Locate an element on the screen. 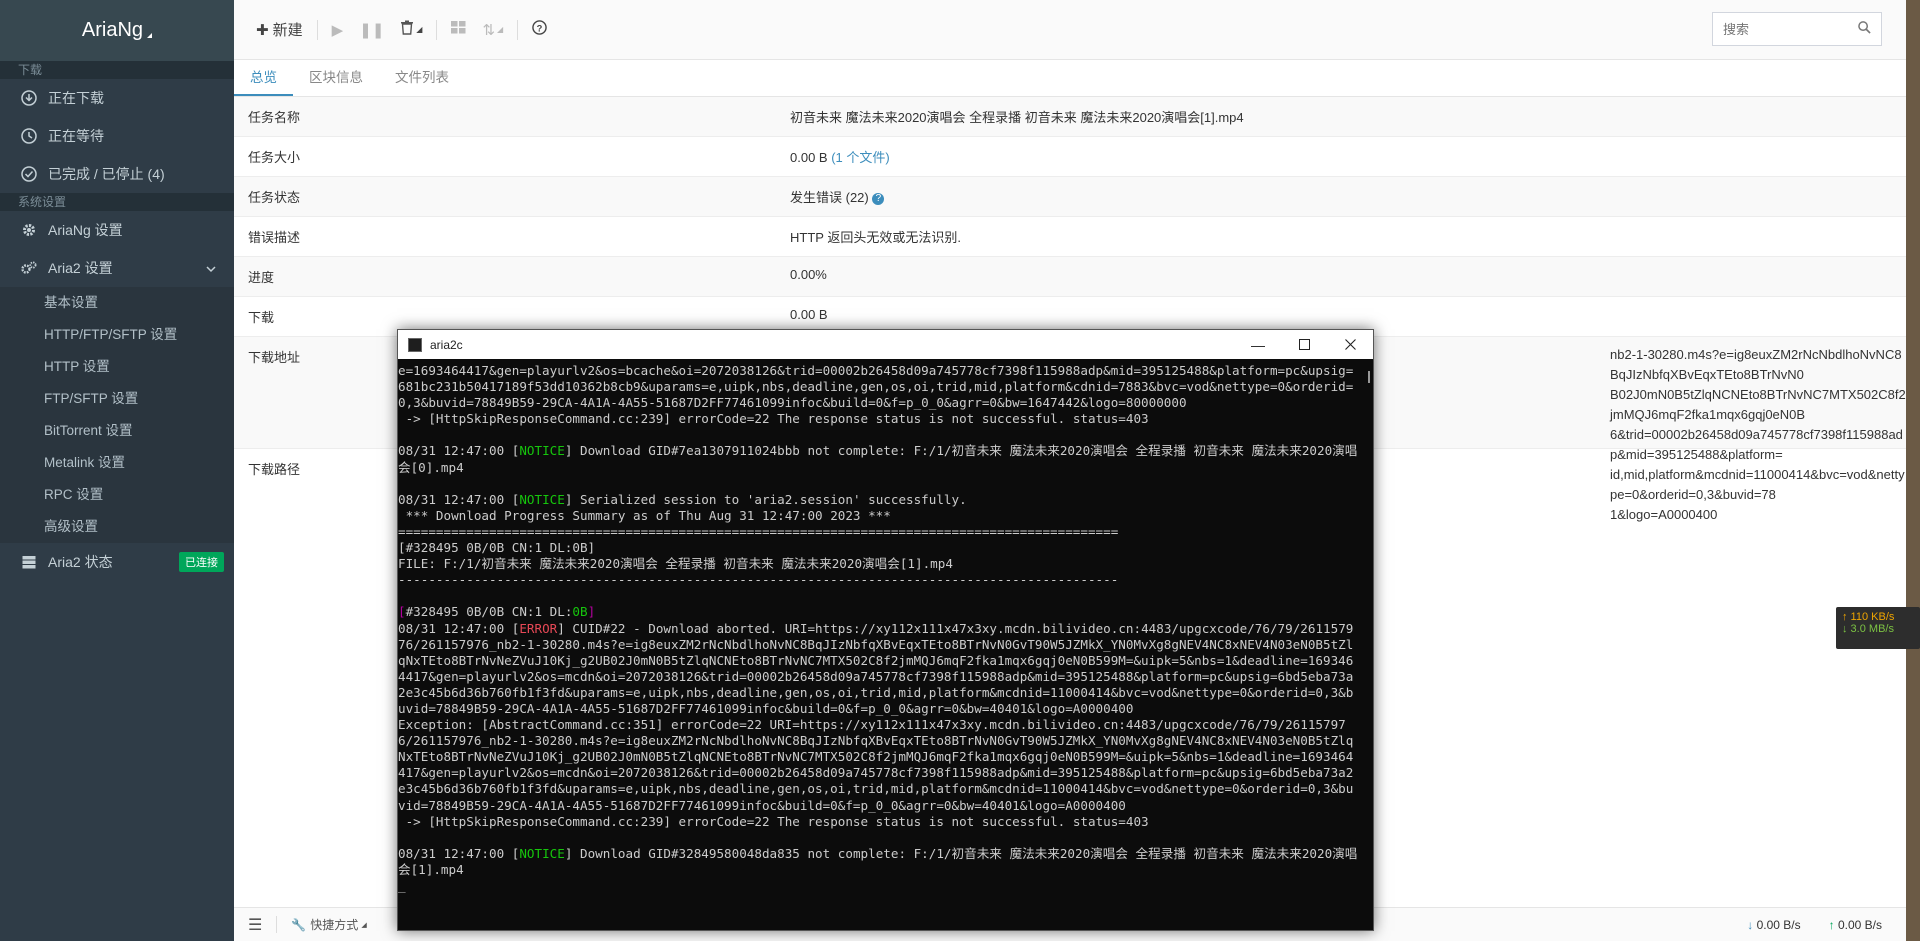 The height and width of the screenshot is (941, 1920). sub-http-settings: HTTP 设置 is located at coordinates (117, 367).